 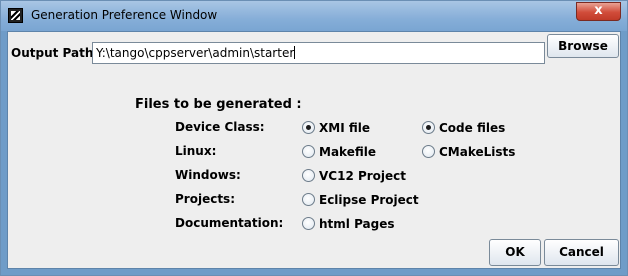 I want to click on makefile-radio, so click(x=308, y=151).